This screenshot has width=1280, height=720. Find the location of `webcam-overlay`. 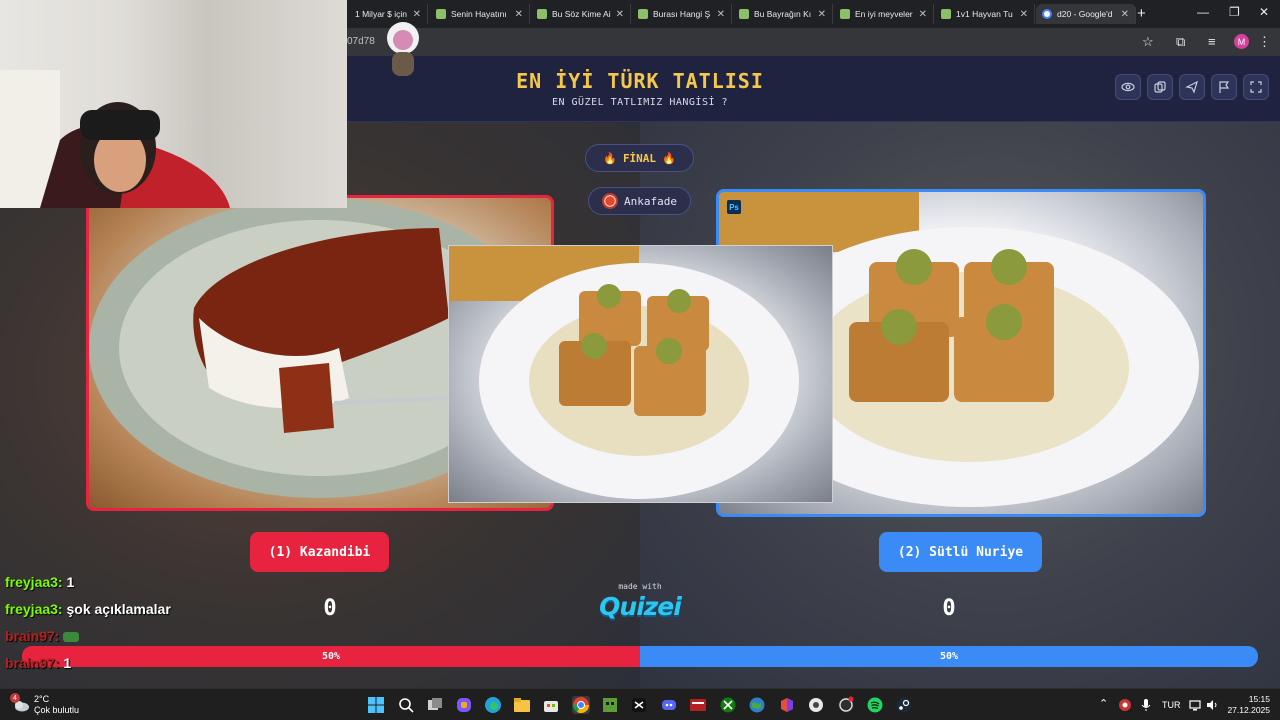

webcam-overlay is located at coordinates (173, 104).